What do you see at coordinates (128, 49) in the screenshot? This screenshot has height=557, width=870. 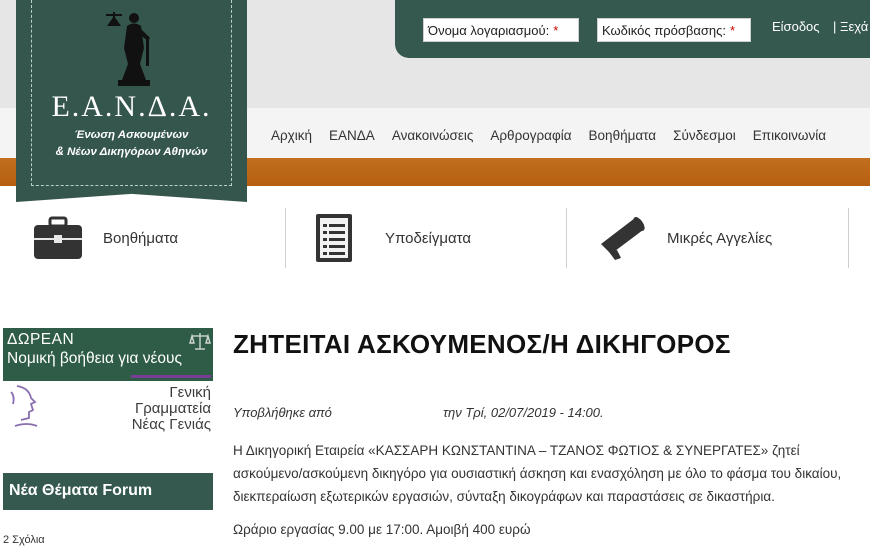 I see `justice-statue-icon` at bounding box center [128, 49].